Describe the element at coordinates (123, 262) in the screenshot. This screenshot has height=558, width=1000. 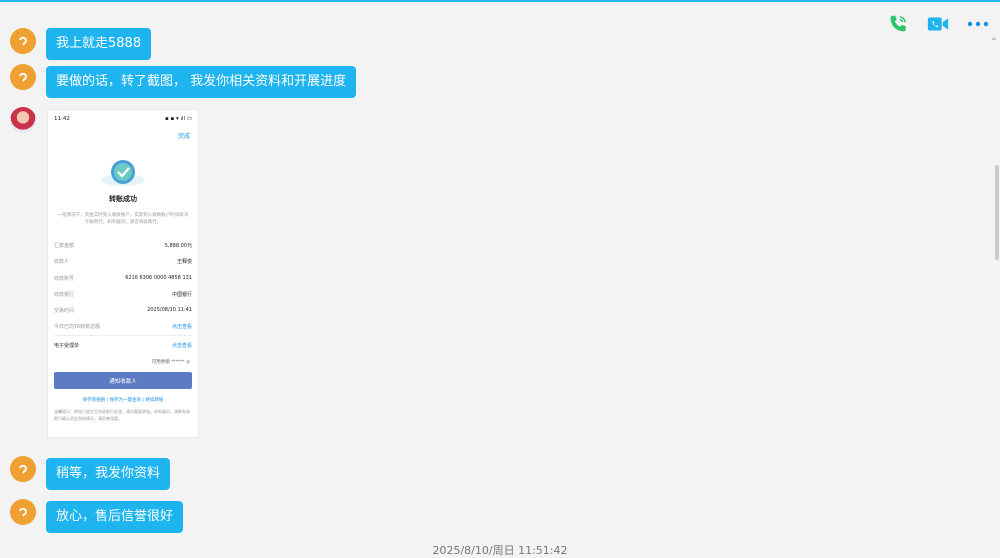
I see `detail-row: 收款人 王释悦` at that location.